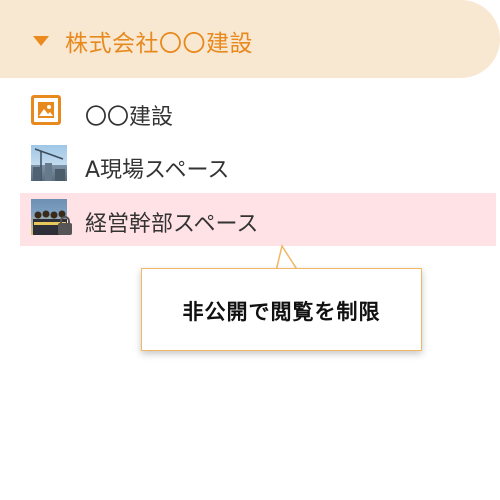 This screenshot has height=500, width=500. I want to click on space-item-executive: 経営幹部スペース, so click(258, 219).